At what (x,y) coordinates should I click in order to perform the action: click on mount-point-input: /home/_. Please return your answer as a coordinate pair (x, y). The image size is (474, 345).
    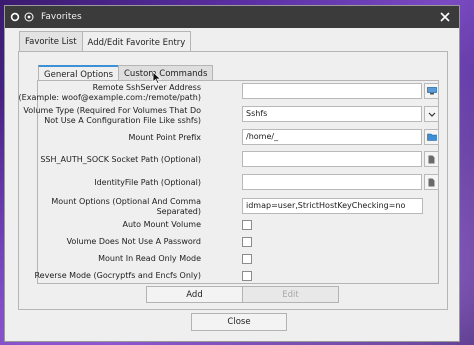
    Looking at the image, I should click on (332, 137).